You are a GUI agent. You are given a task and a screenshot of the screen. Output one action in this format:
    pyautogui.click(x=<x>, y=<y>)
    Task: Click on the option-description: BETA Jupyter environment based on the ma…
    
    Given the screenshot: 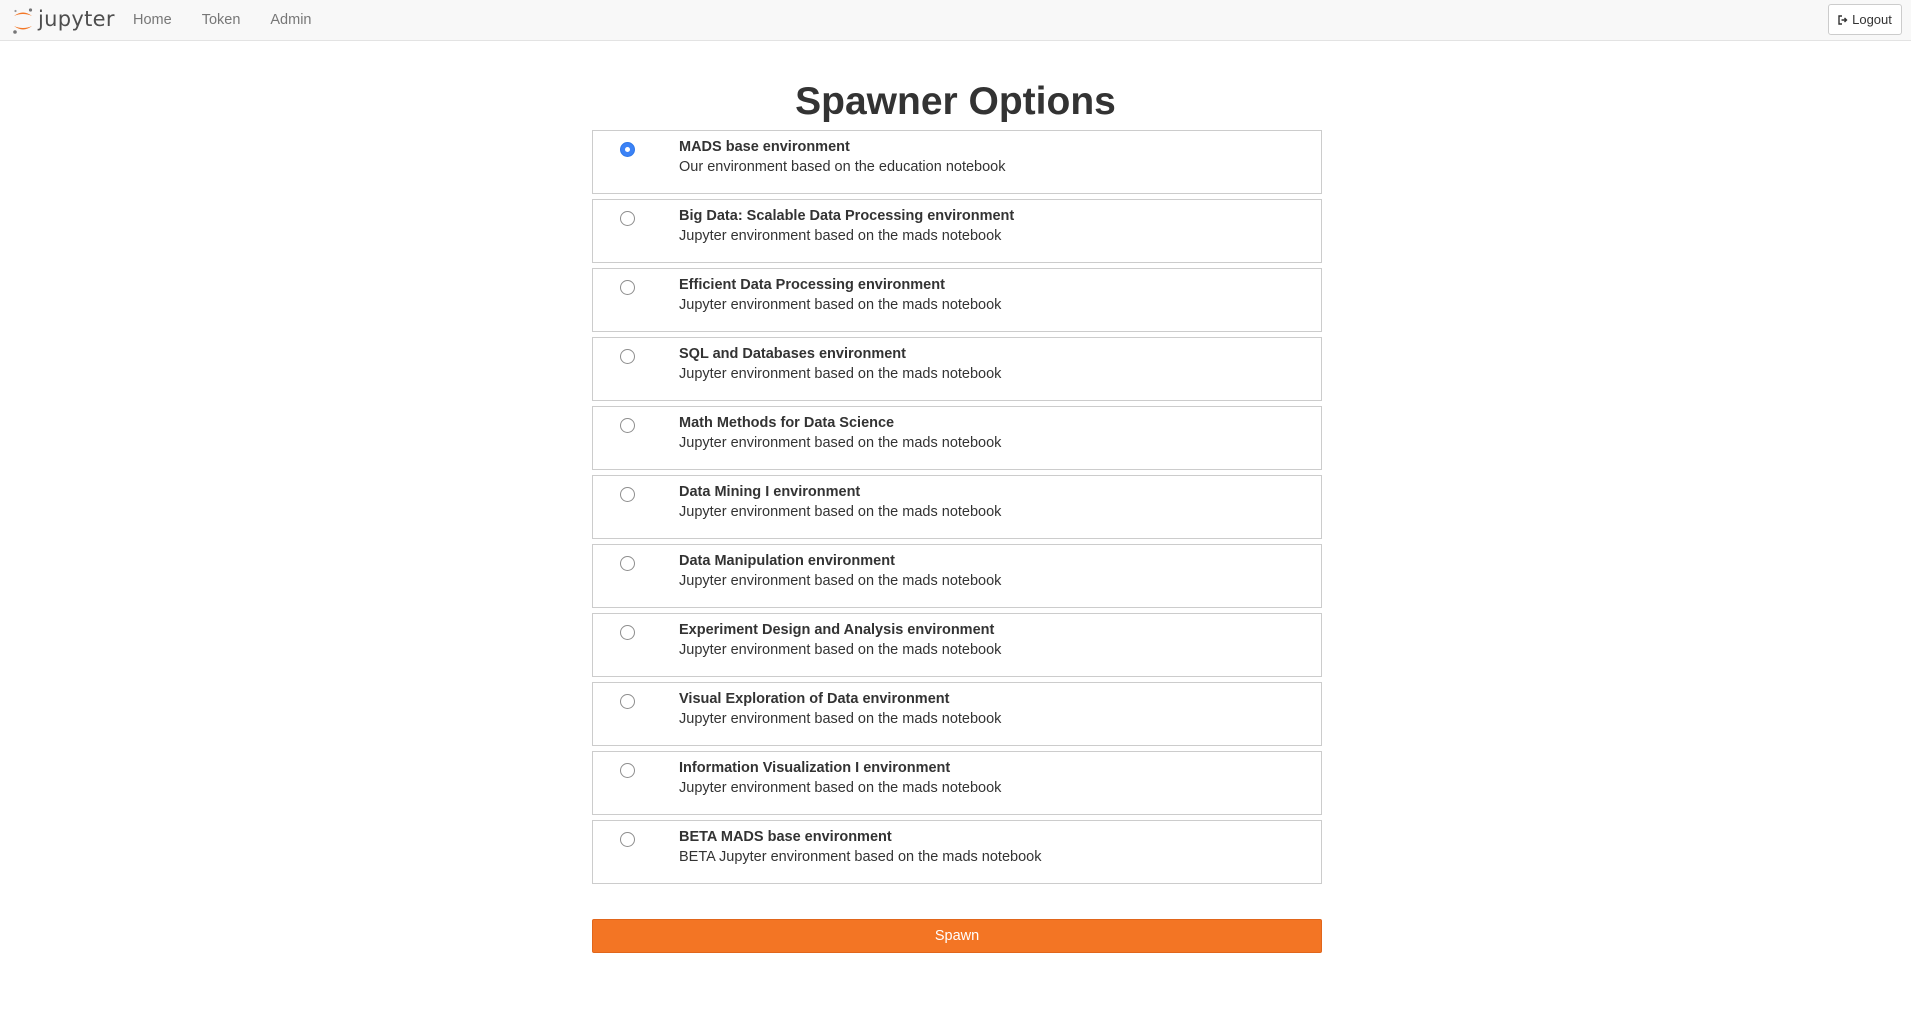 What is the action you would take?
    pyautogui.click(x=860, y=857)
    